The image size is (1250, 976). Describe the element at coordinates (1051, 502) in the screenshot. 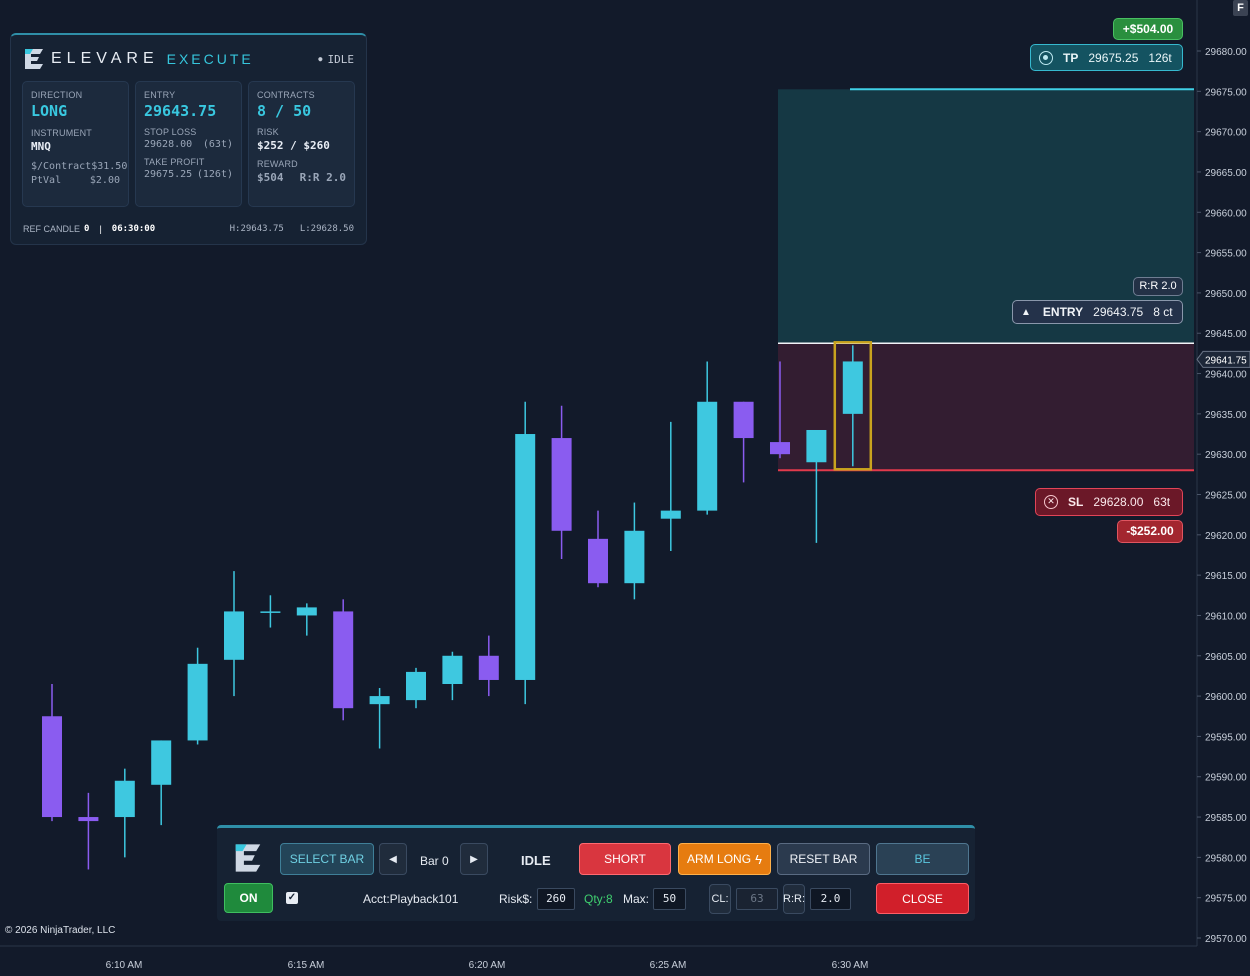

I see `close-circle-icon: ✕` at that location.